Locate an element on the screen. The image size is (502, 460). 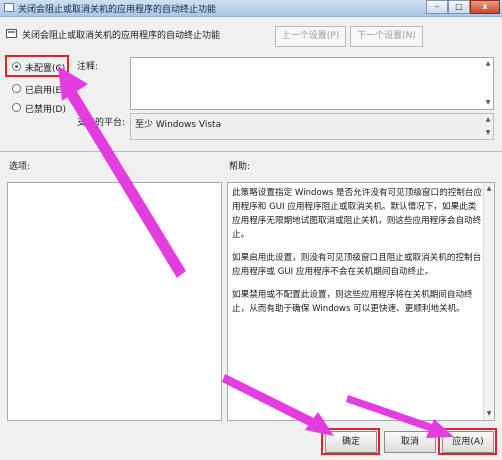
section-divider is located at coordinates (251, 151).